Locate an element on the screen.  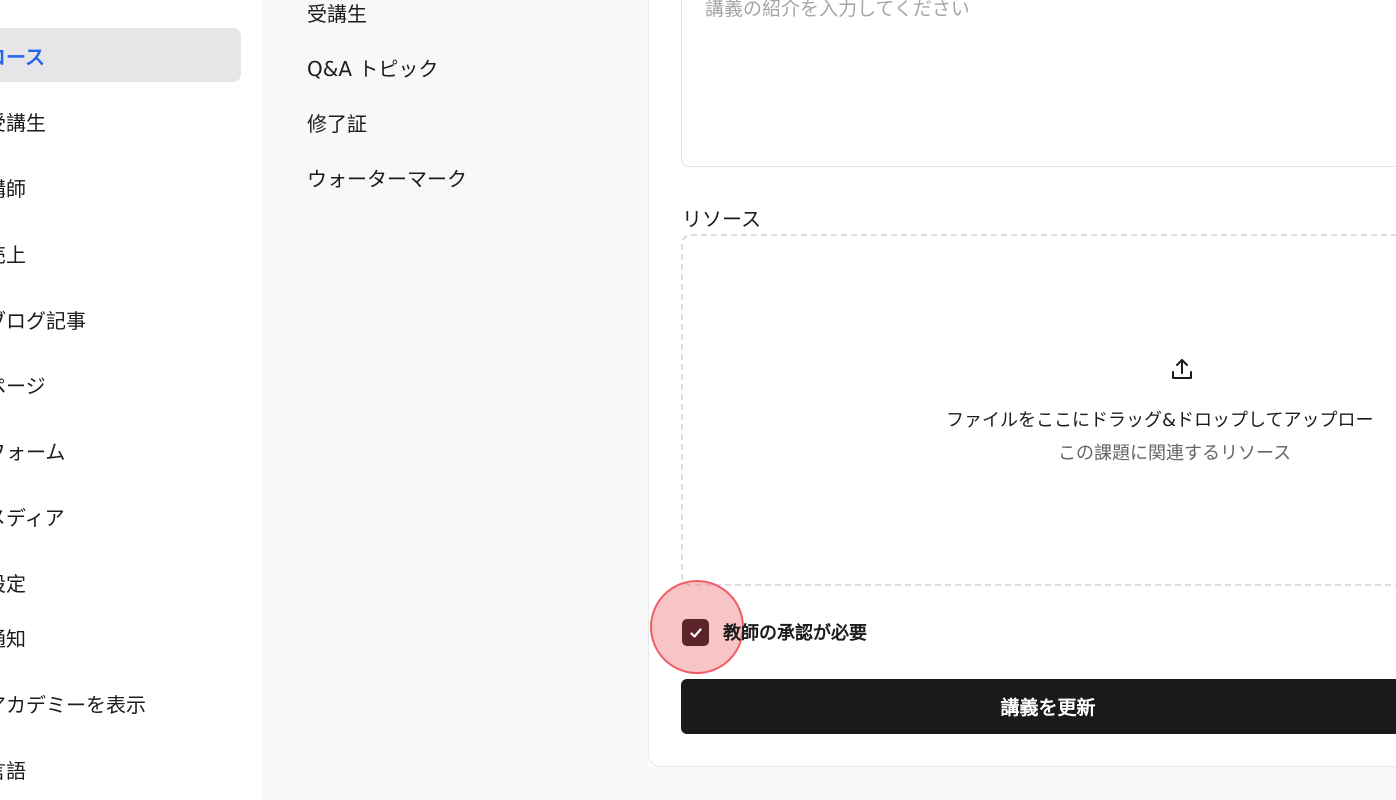
sidebar-item-label: 講師 is located at coordinates (13, 188).